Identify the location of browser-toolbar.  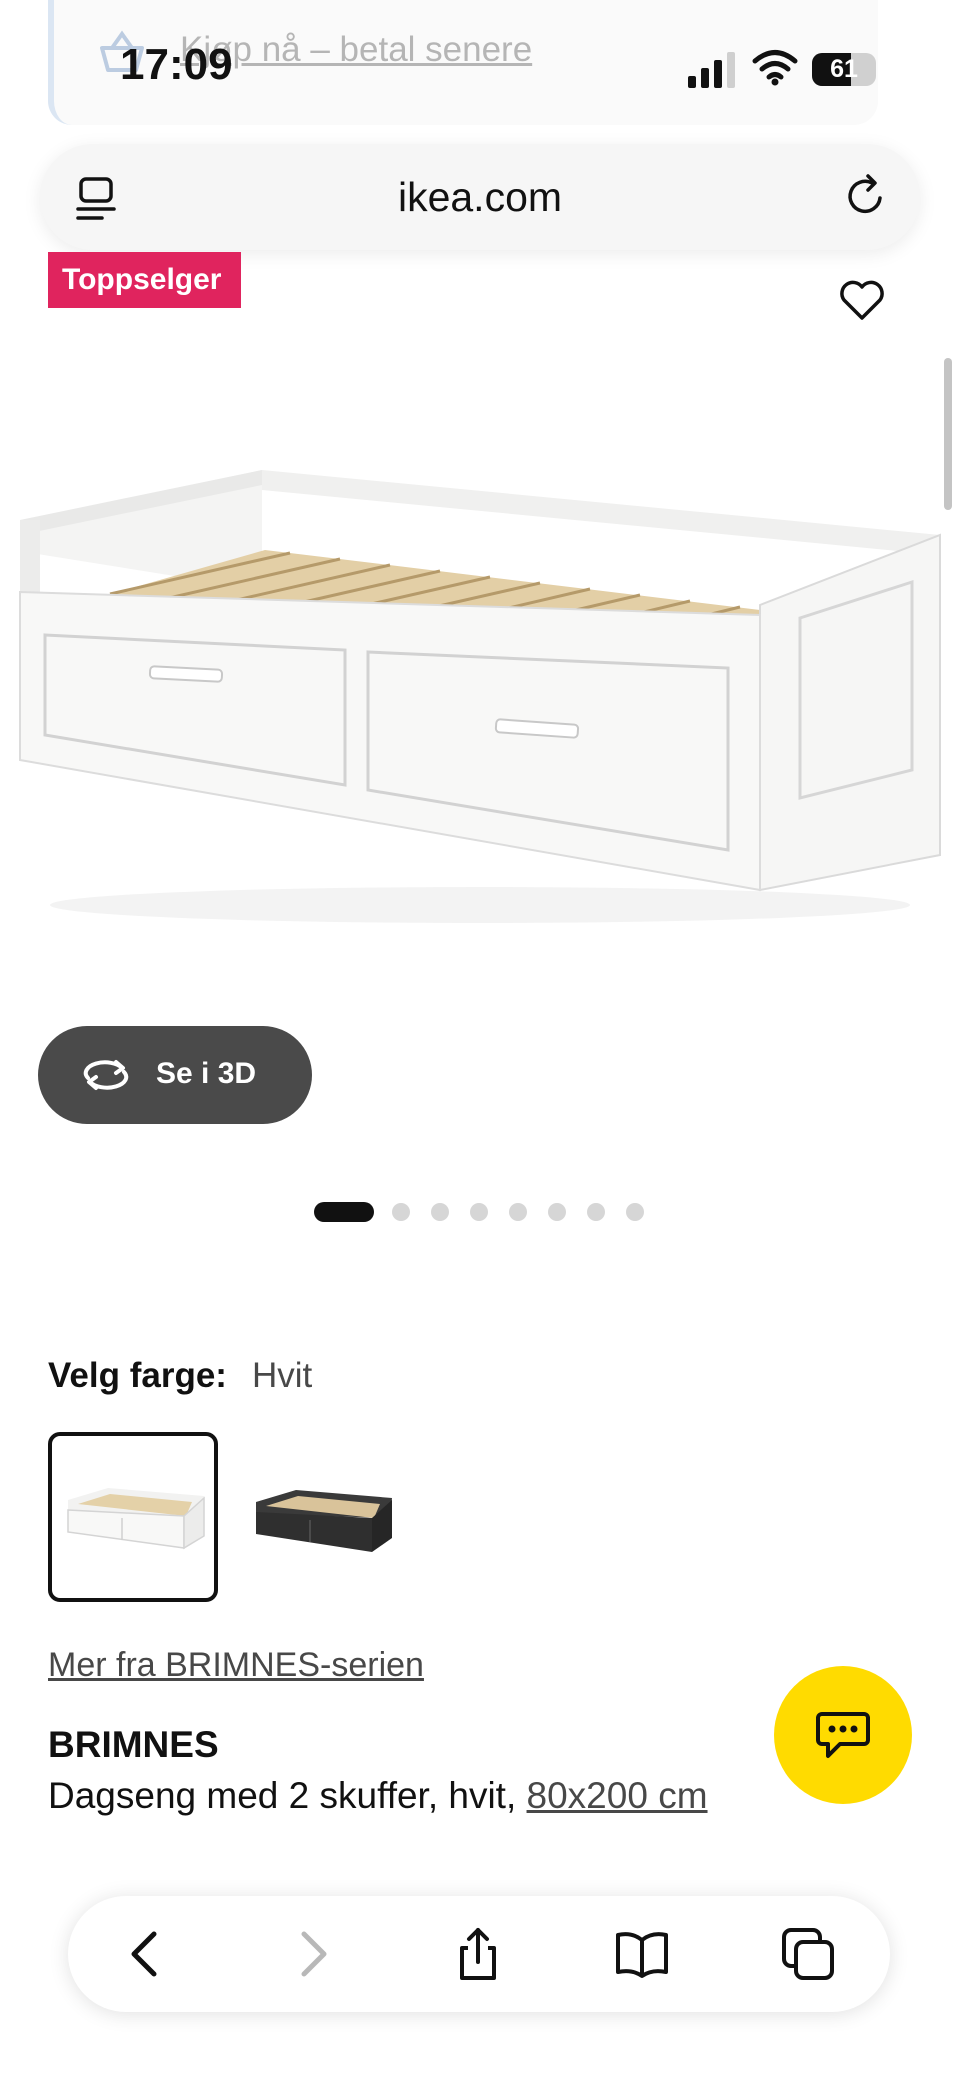
(479, 1954).